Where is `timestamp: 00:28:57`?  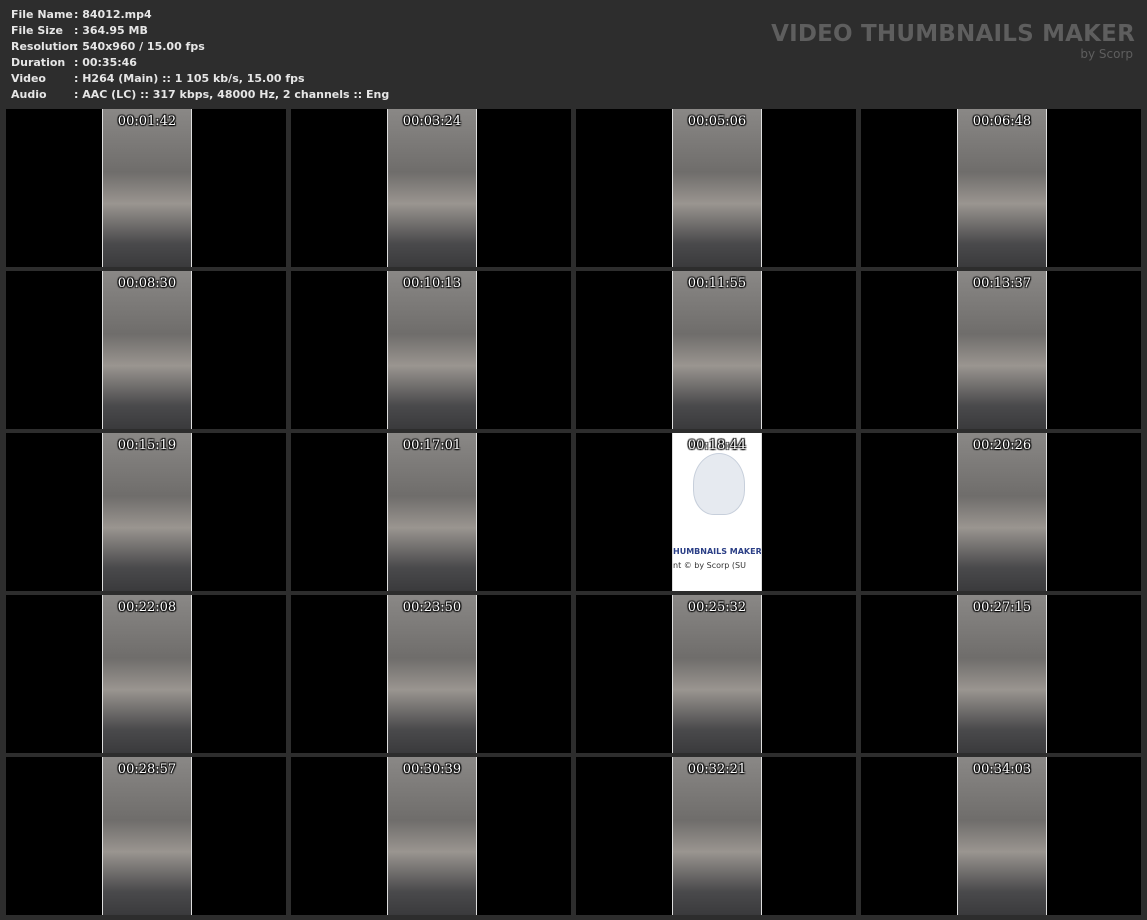 timestamp: 00:28:57 is located at coordinates (147, 769).